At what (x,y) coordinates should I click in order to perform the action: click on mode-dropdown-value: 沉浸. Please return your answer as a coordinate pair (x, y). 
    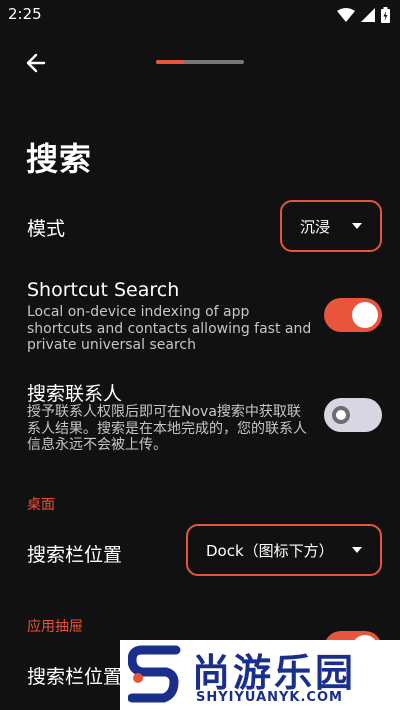
    Looking at the image, I should click on (315, 226).